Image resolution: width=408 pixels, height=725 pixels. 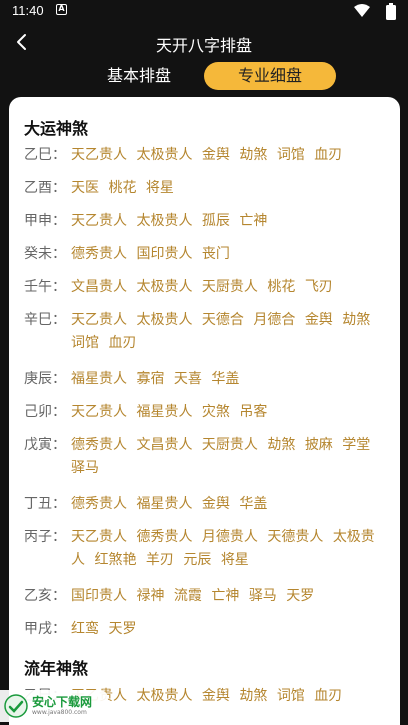 What do you see at coordinates (85, 629) in the screenshot?
I see `shensha-item: 红鸾` at bounding box center [85, 629].